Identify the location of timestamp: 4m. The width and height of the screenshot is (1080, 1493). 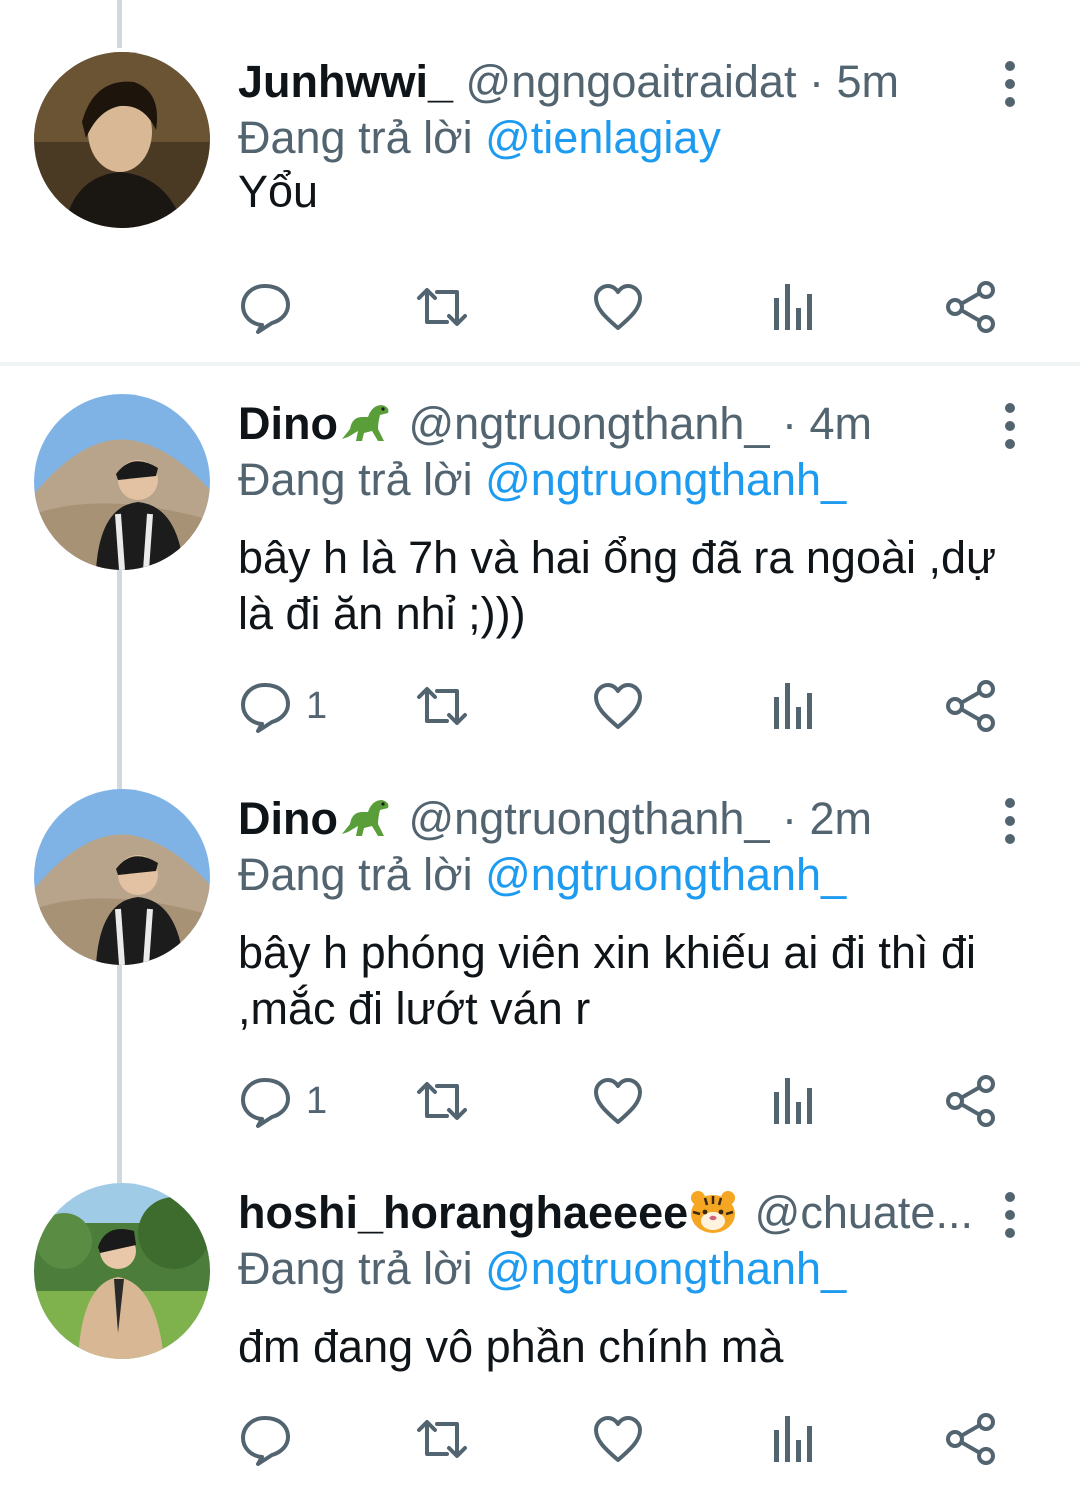
(841, 423).